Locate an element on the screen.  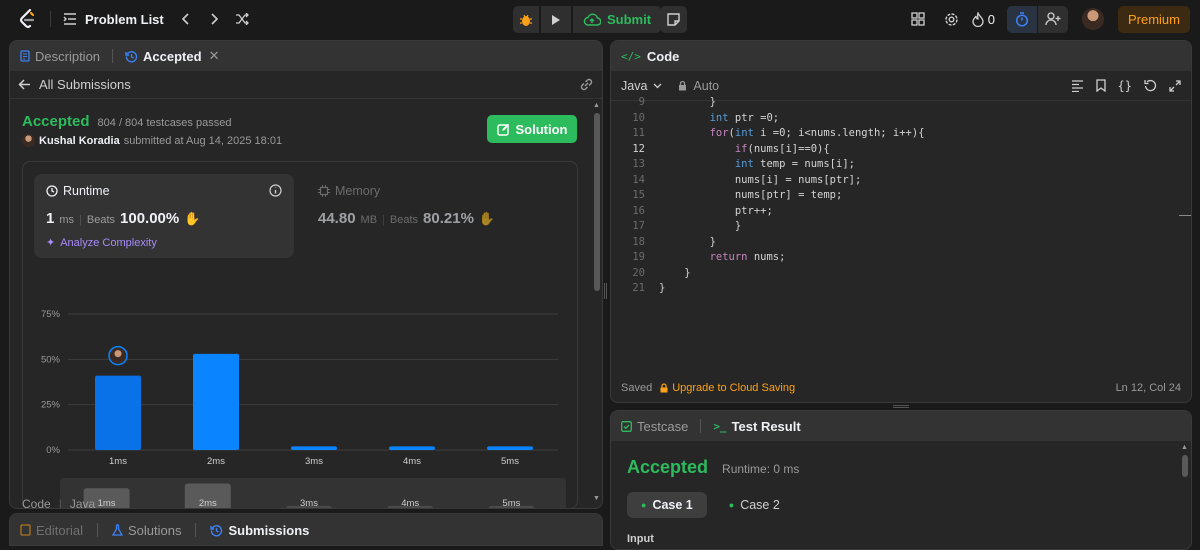
submitted-at: submitted at Aug 14, 2025 18:01 is located at coordinates (203, 140).